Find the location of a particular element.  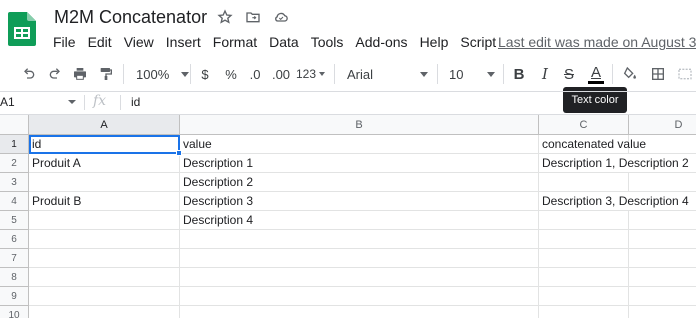

row-header-1: 1 is located at coordinates (14, 144).